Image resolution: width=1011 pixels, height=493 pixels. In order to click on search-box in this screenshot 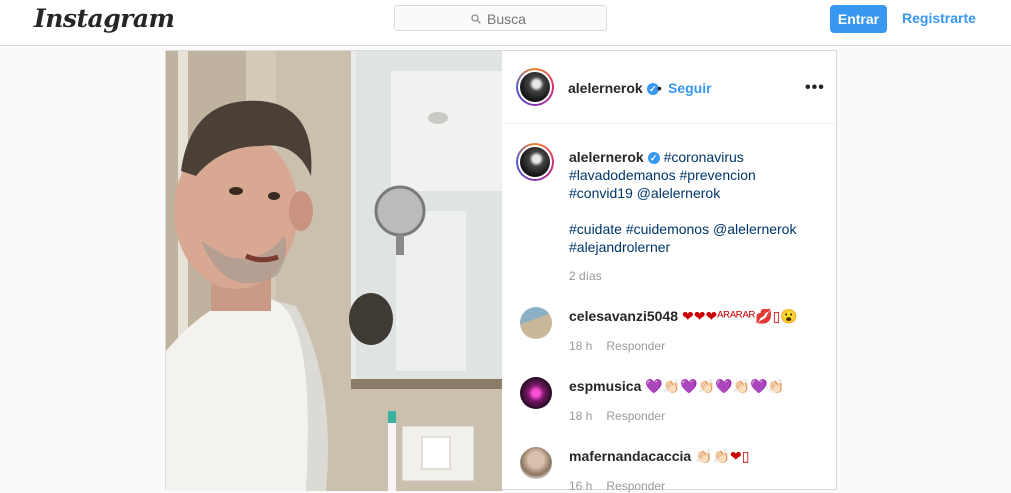, I will do `click(500, 18)`.